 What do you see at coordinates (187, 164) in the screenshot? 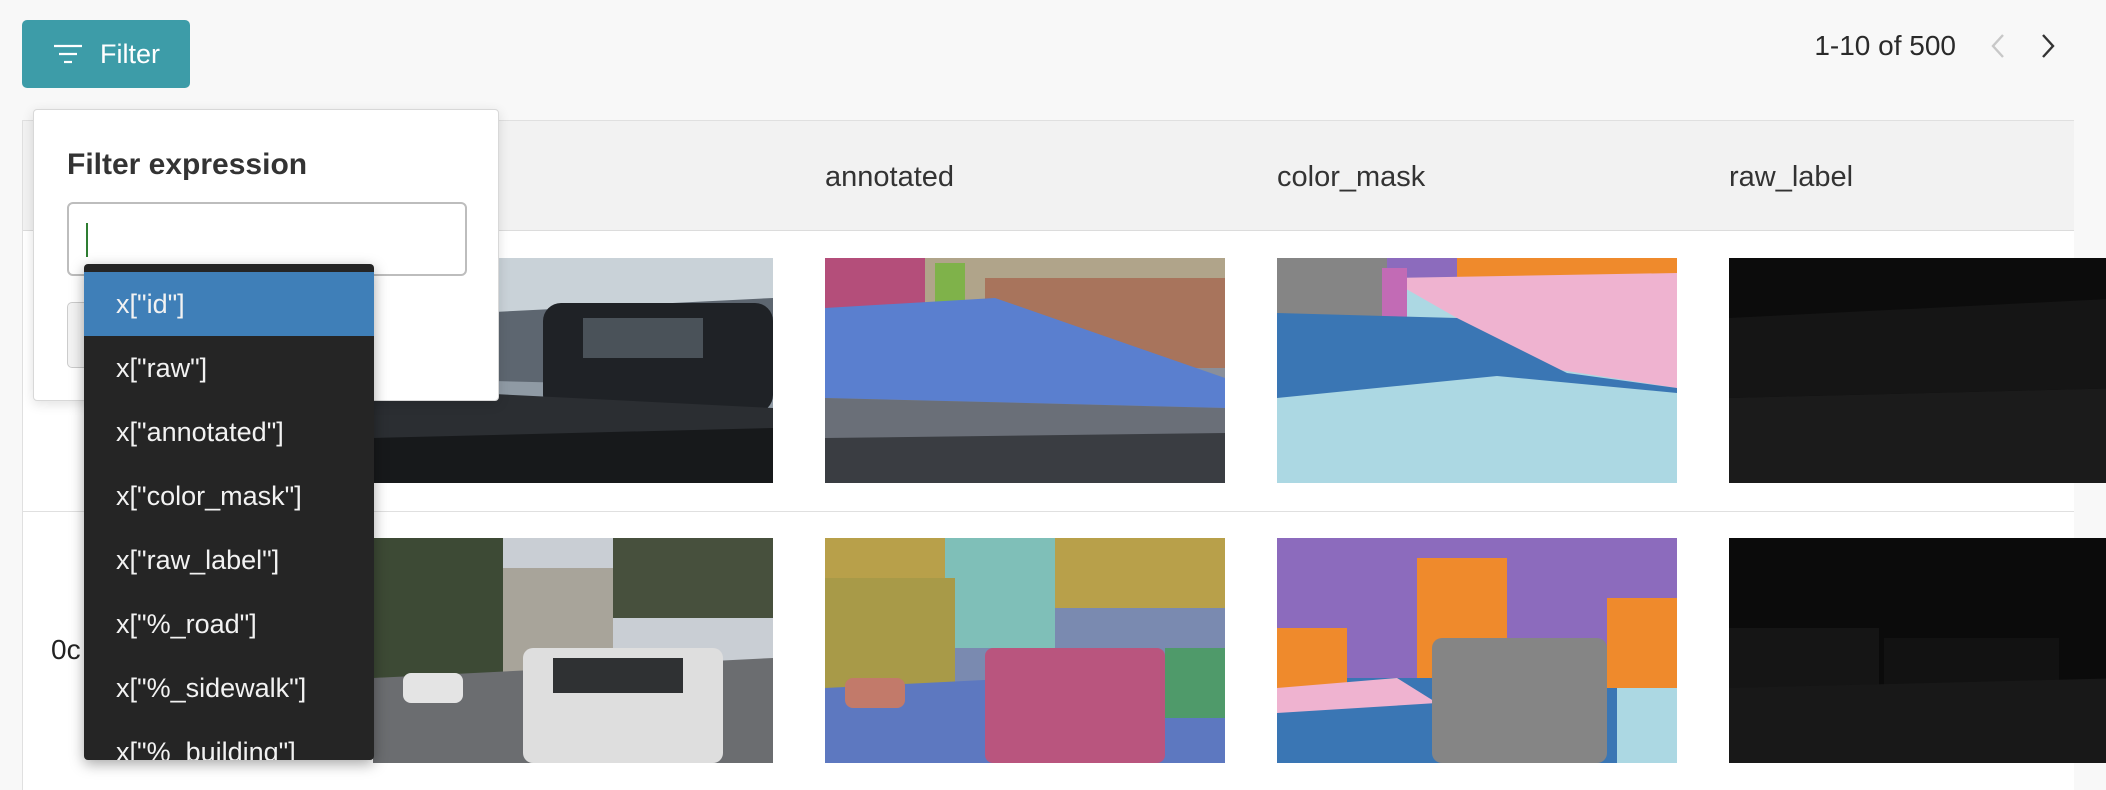
I see `filter-expression-title: Filter expression` at bounding box center [187, 164].